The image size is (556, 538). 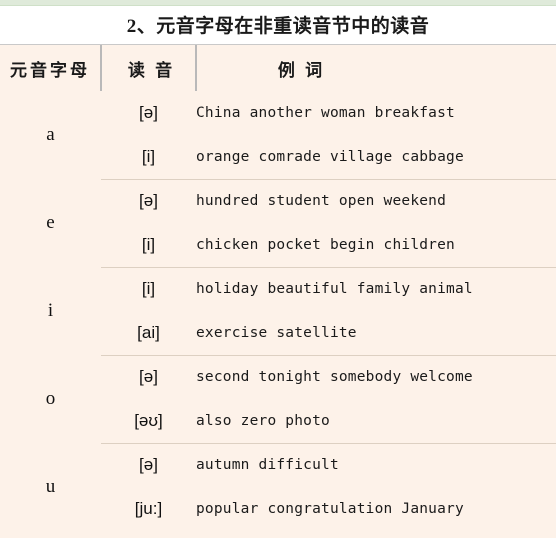 I want to click on table-header-row: 元音字母 读 音 例 词, so click(x=278, y=68).